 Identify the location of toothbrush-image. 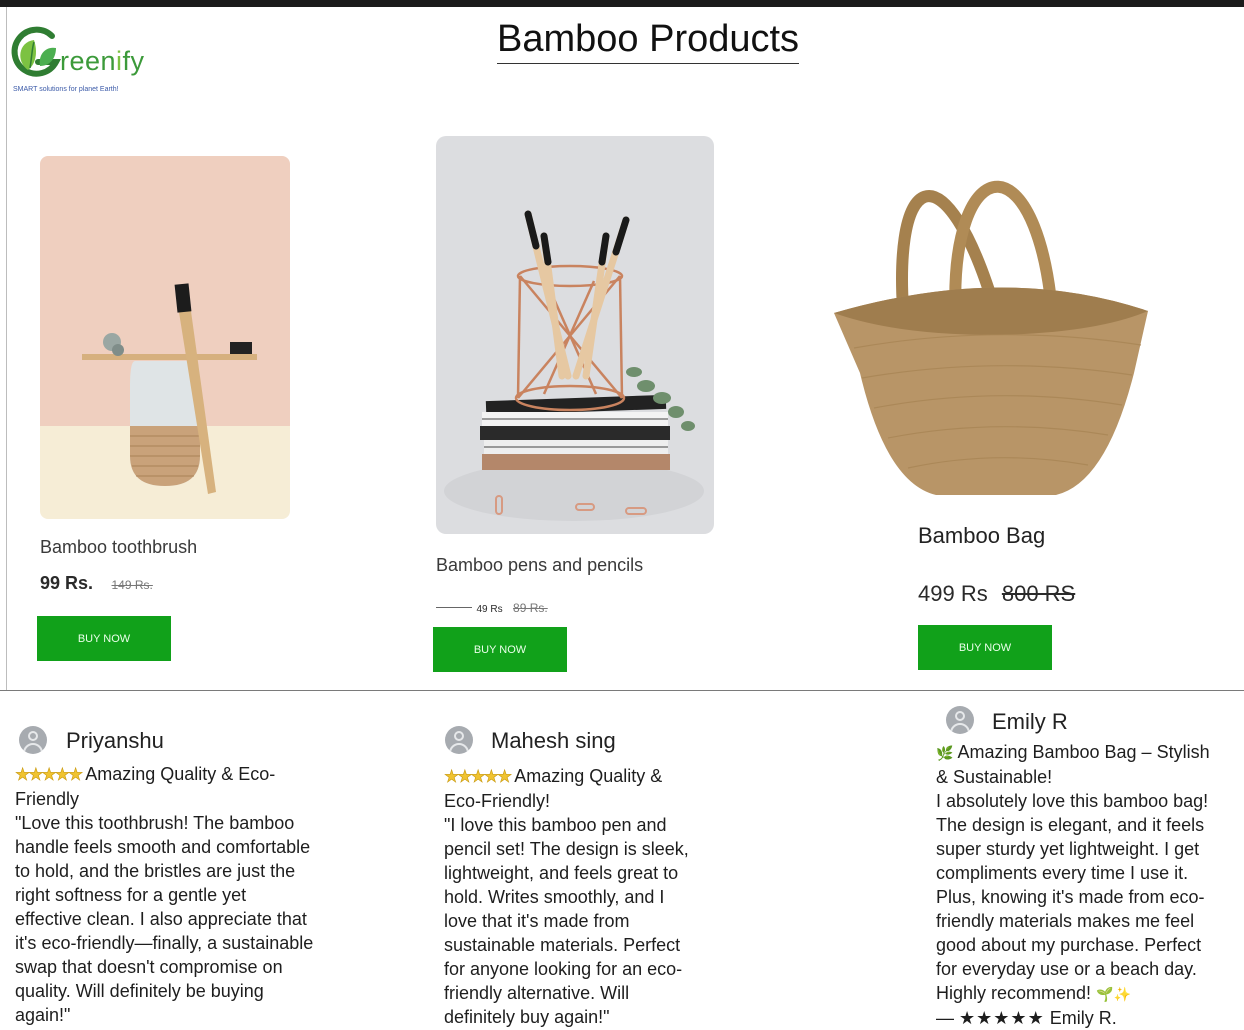
(165, 337).